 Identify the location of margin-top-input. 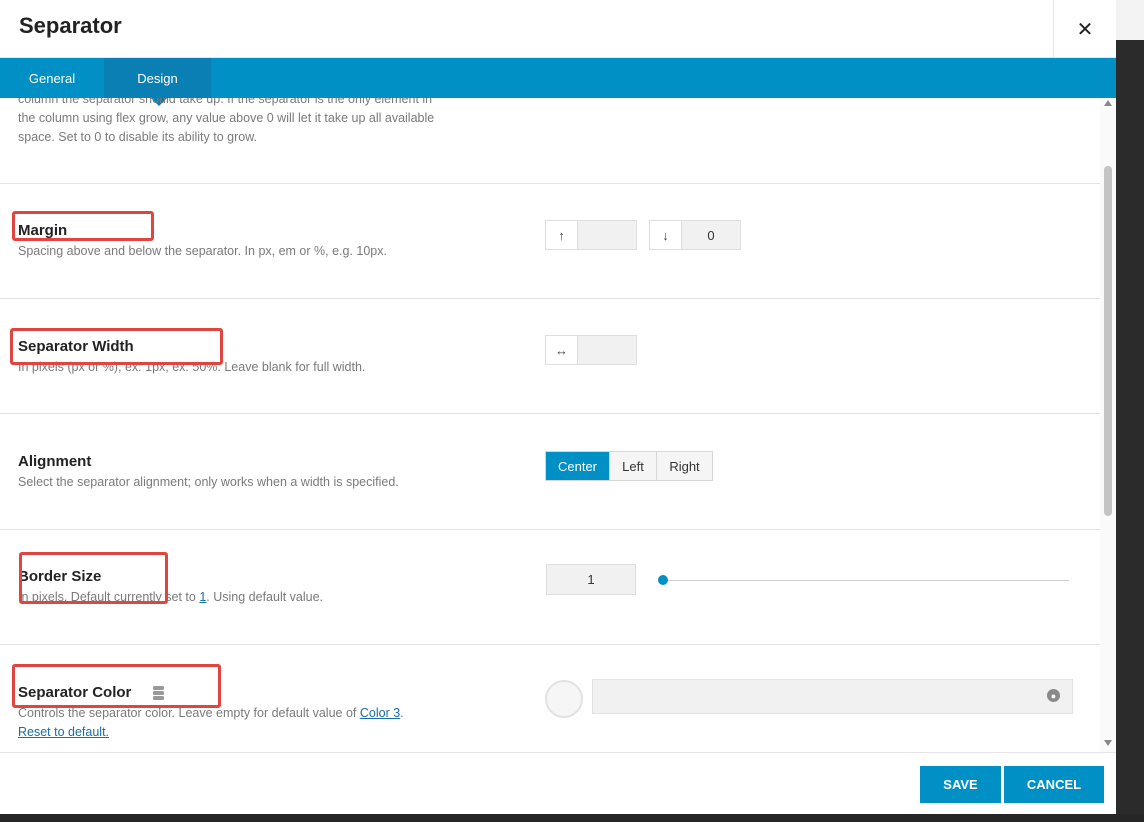
(607, 235).